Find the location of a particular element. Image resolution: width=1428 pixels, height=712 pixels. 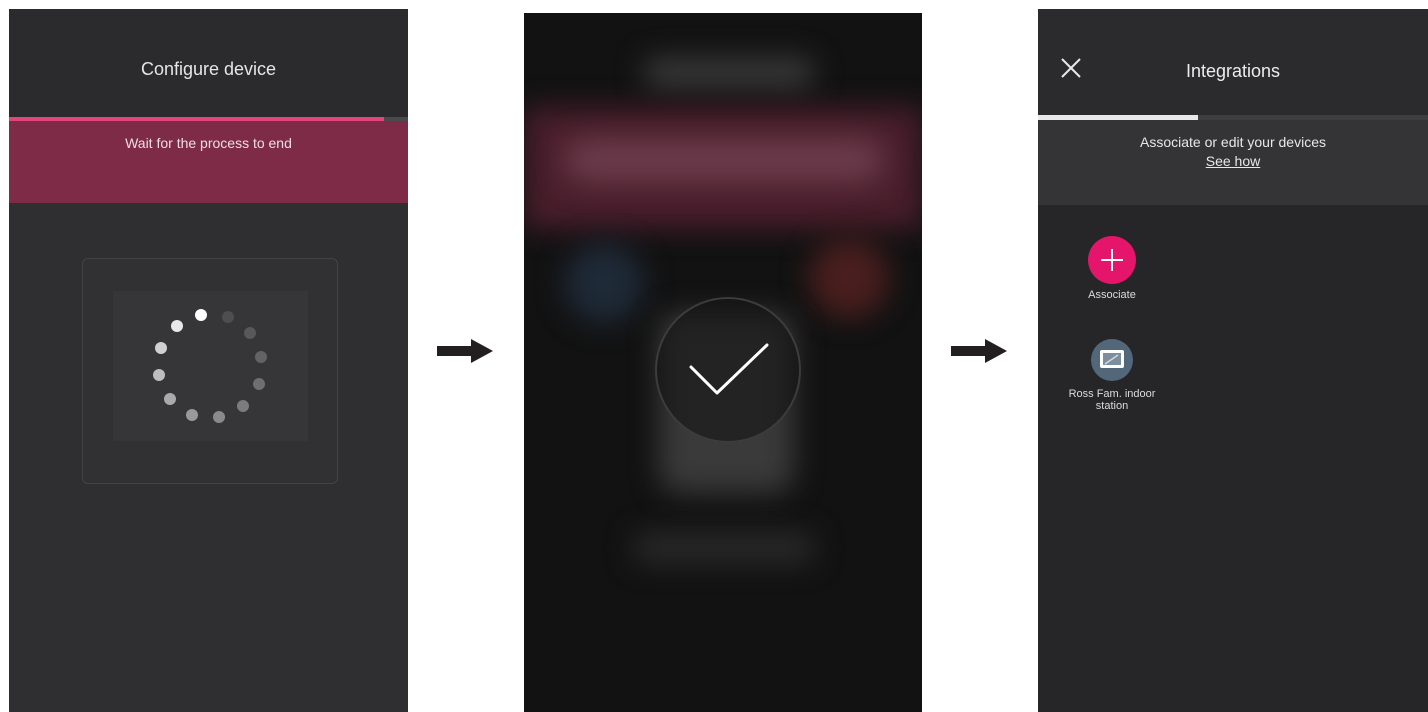

device-item-indoor-station is located at coordinates (1112, 360).